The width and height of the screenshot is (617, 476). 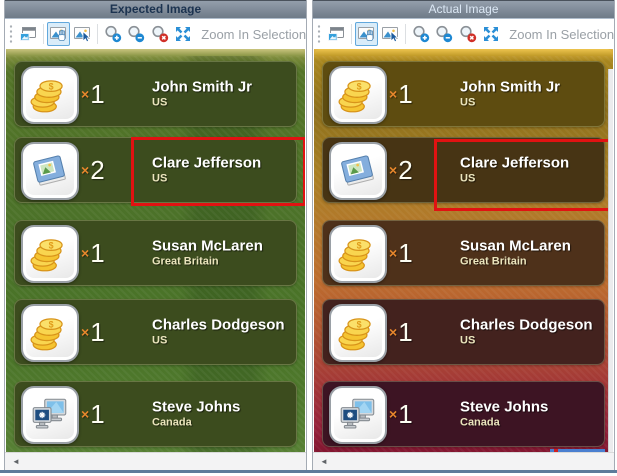 I want to click on window-bottom-border, so click(x=308, y=471).